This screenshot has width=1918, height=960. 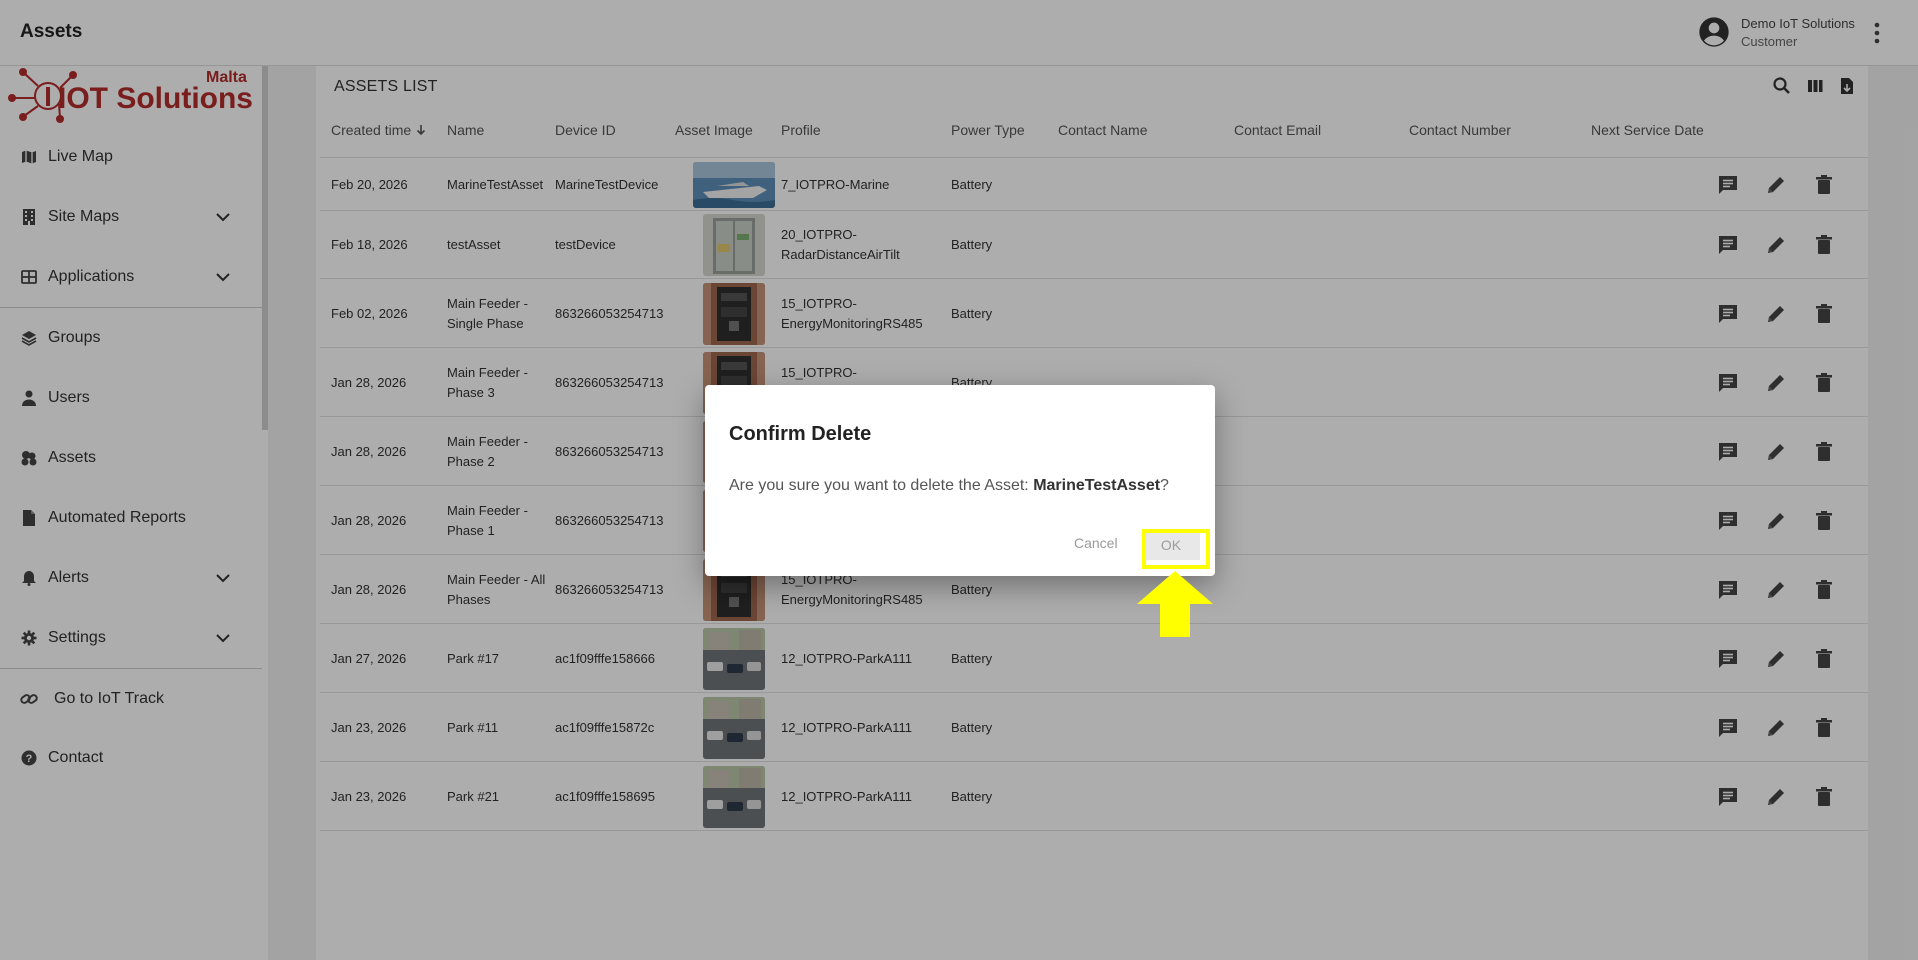 What do you see at coordinates (1175, 604) in the screenshot?
I see `arrow-up-pointer-icon` at bounding box center [1175, 604].